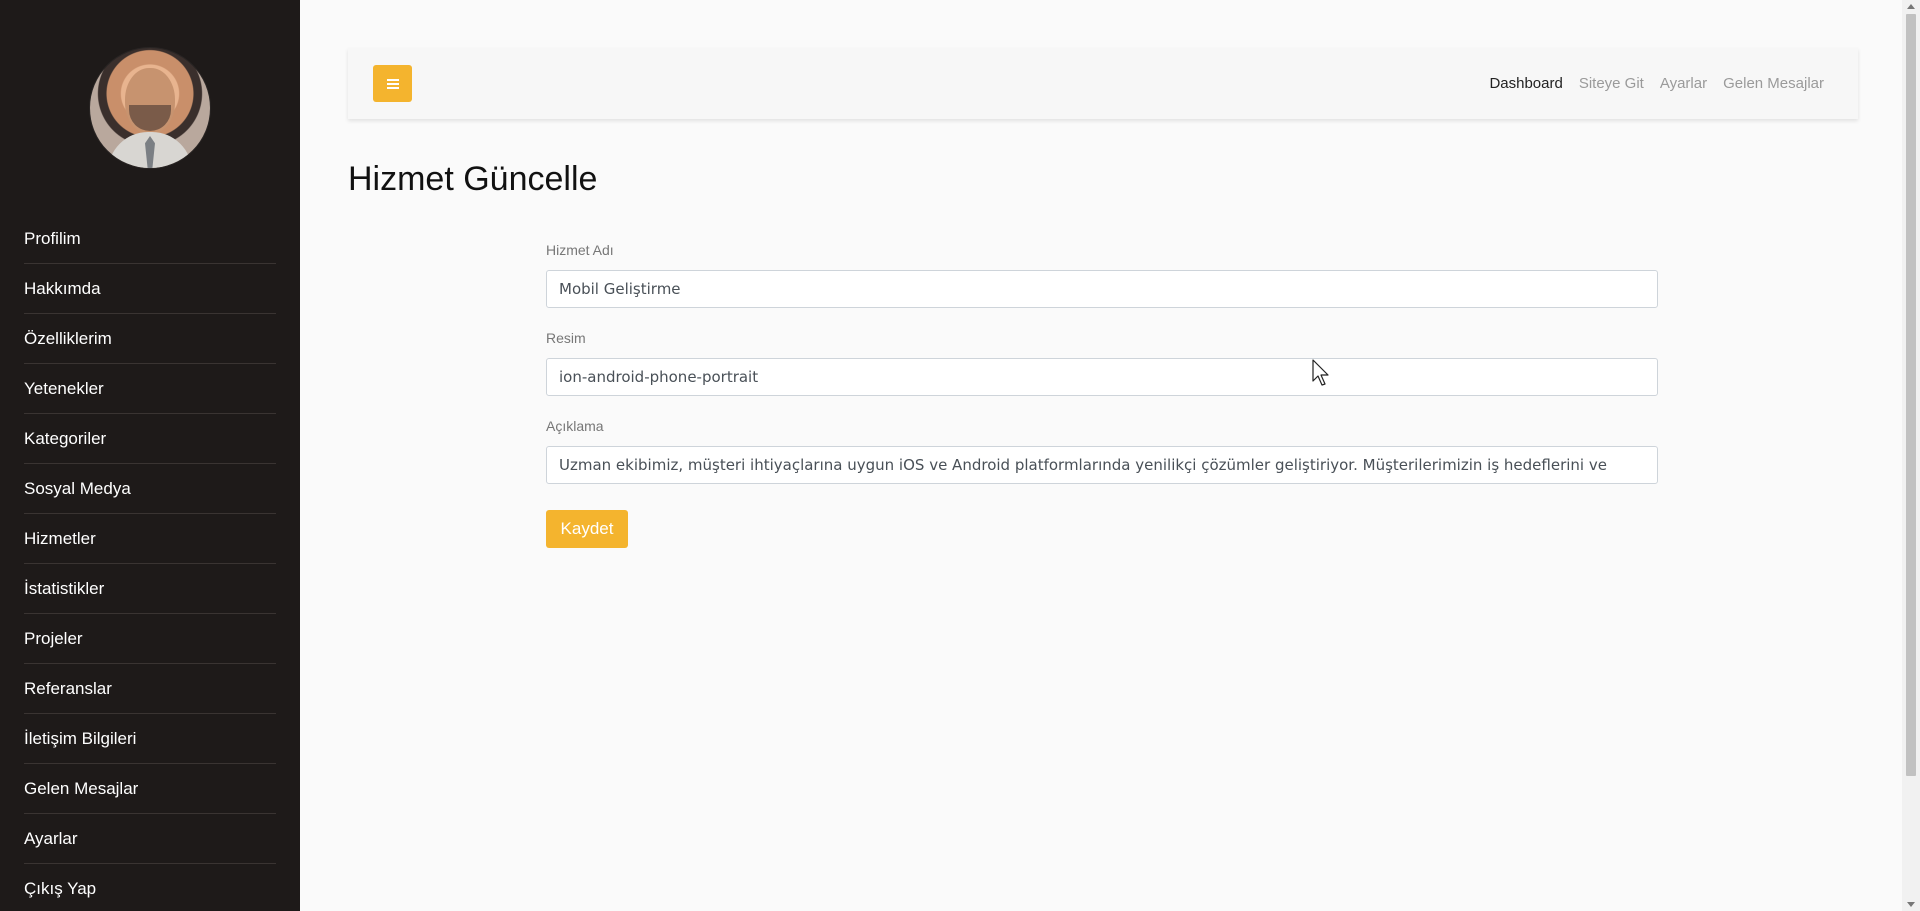 The height and width of the screenshot is (911, 1920). Describe the element at coordinates (150, 439) in the screenshot. I see `sidebar-item-kategoriler: Kategoriler` at that location.